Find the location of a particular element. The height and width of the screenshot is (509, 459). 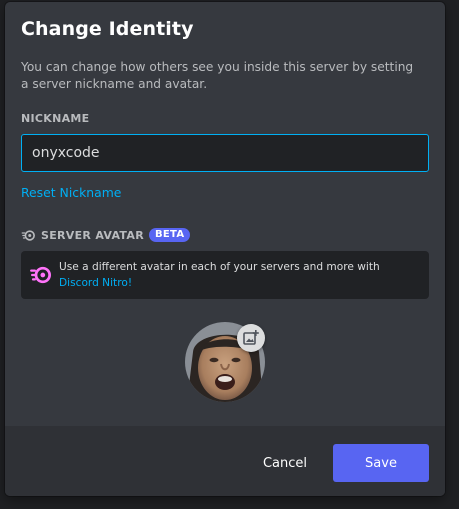

server-avatar-header: SERVER AVATAR BETA is located at coordinates (106, 235).